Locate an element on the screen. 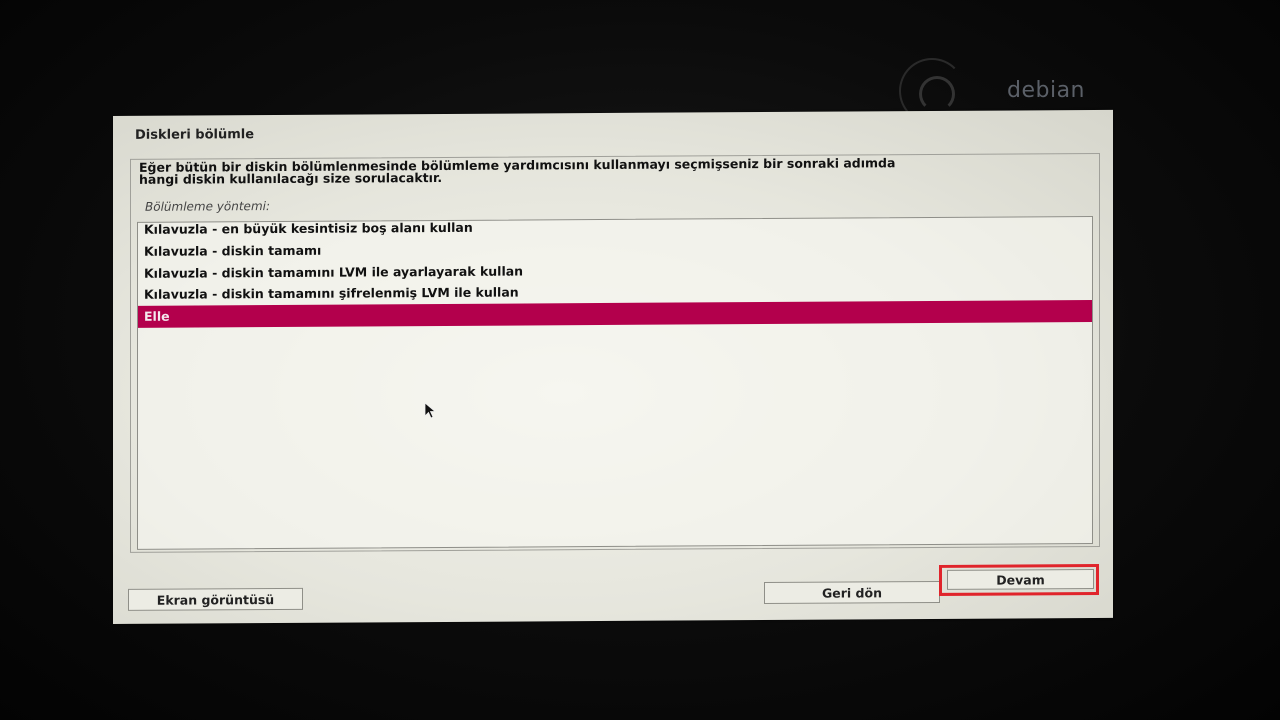 This screenshot has width=1280, height=720. continue-button: Devam is located at coordinates (1020, 579).